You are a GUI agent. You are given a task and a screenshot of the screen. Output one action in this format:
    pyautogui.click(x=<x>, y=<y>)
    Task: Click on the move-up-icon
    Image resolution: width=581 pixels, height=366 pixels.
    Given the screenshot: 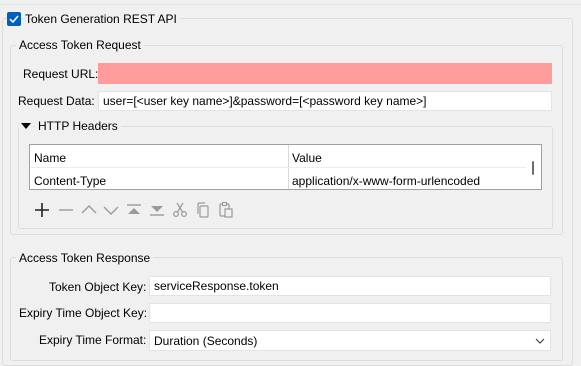 What is the action you would take?
    pyautogui.click(x=89, y=210)
    